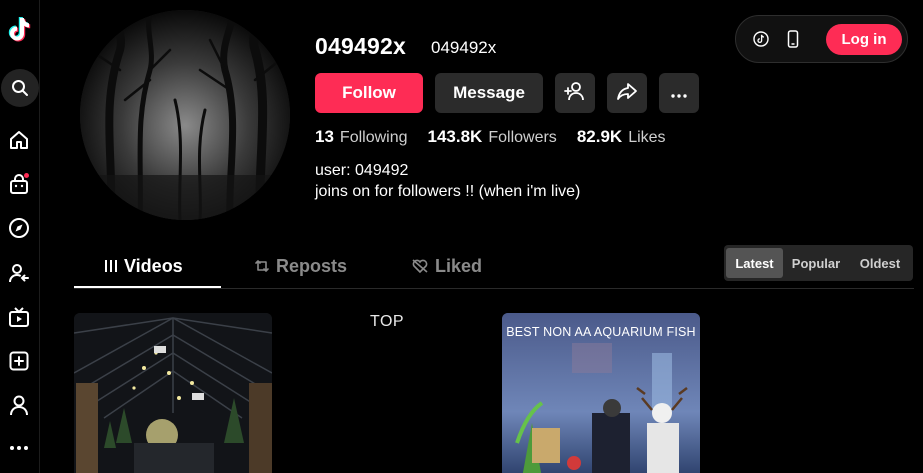 The height and width of the screenshot is (473, 923). What do you see at coordinates (19, 228) in the screenshot?
I see `explore-icon` at bounding box center [19, 228].